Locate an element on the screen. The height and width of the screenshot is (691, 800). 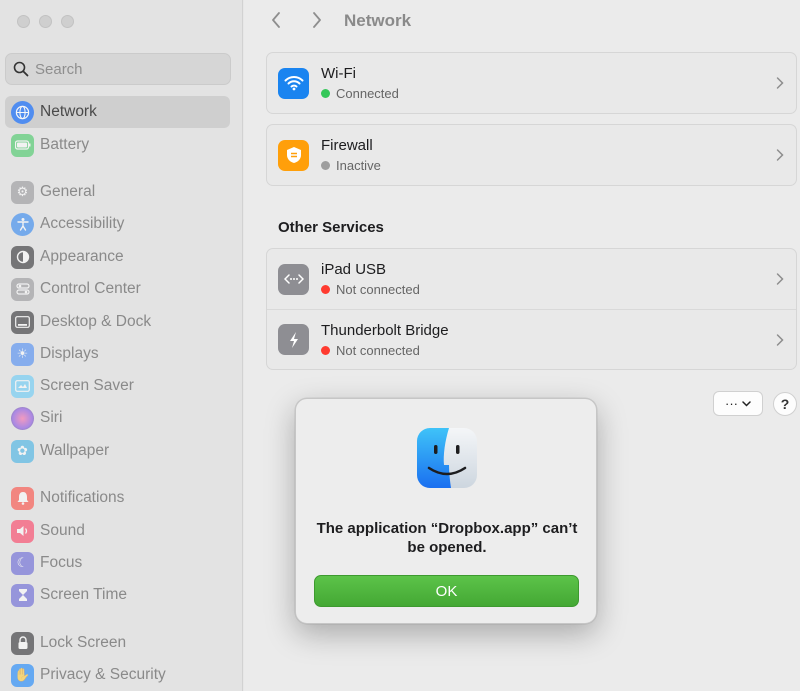
sidebar-item-general: ⚙ General is located at coordinates (117, 192).